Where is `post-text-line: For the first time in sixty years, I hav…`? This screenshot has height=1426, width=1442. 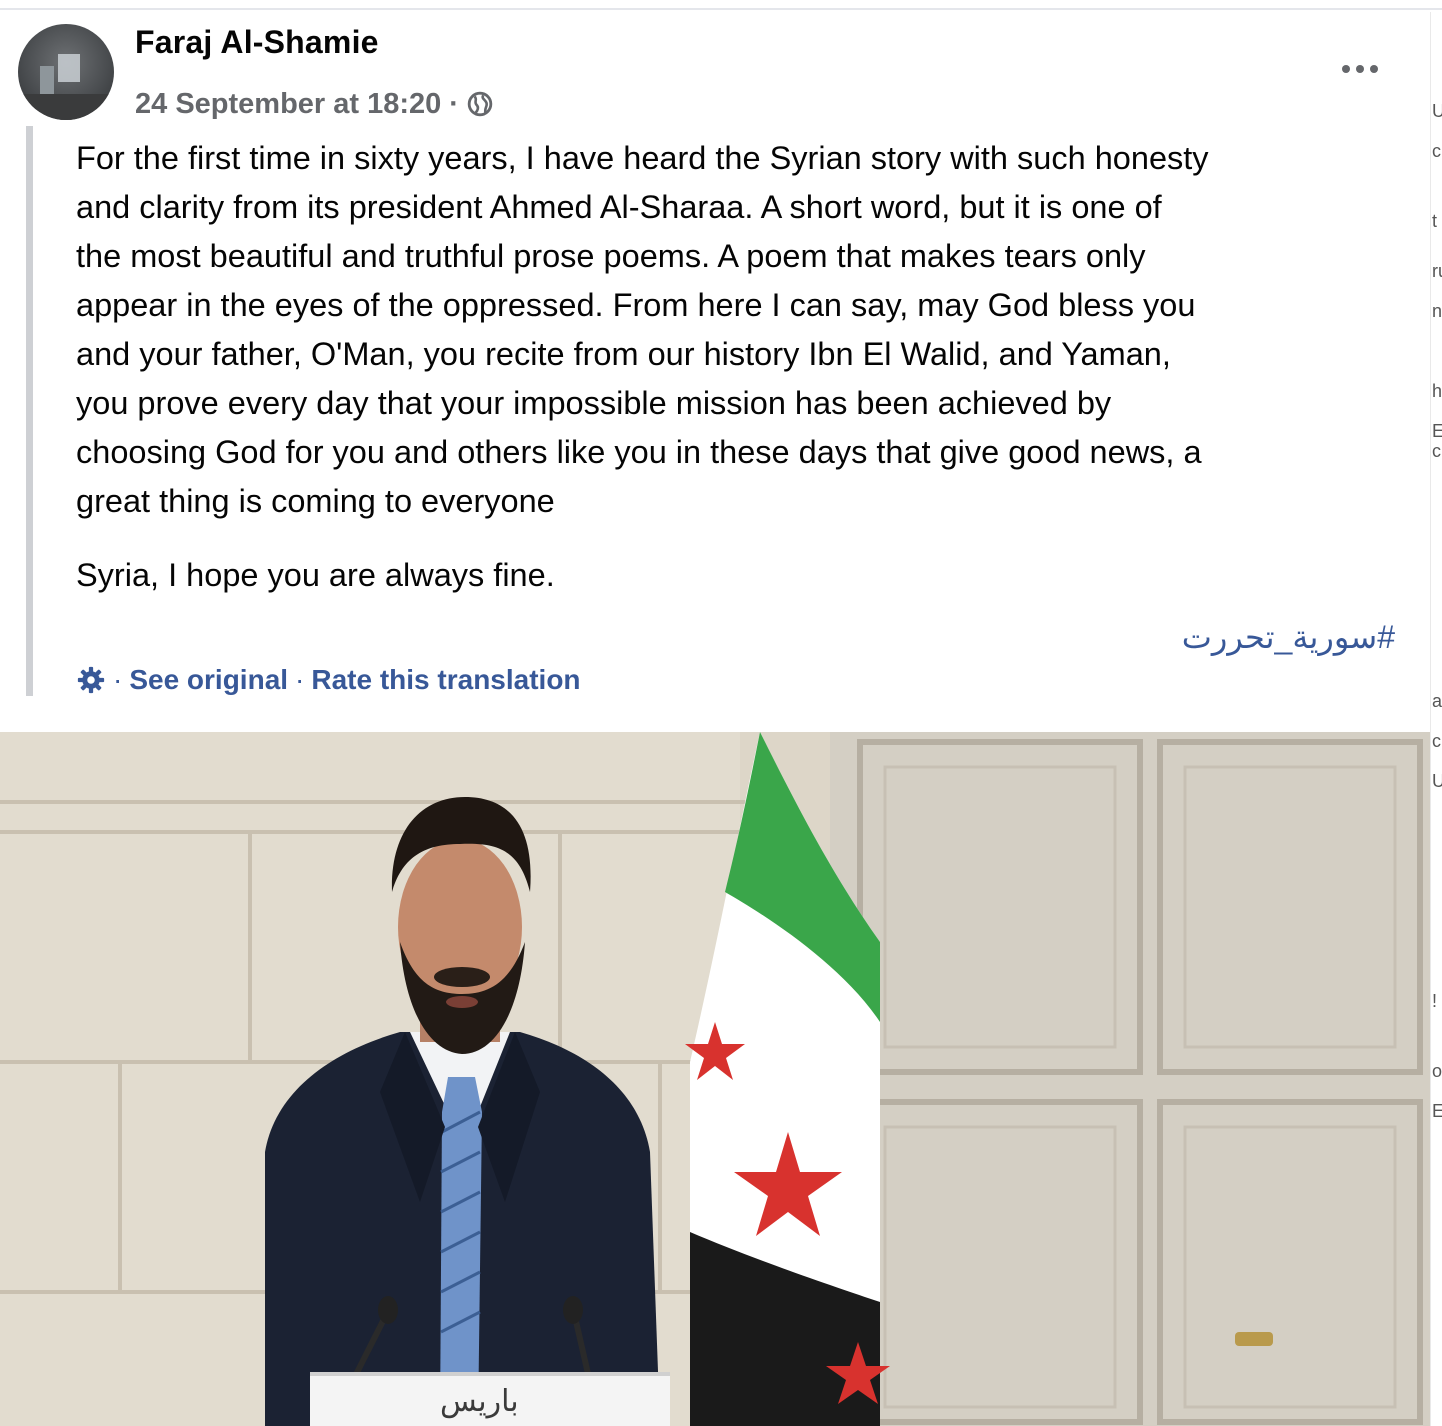
post-text-line: For the first time in sixty years, I hav… is located at coordinates (642, 158).